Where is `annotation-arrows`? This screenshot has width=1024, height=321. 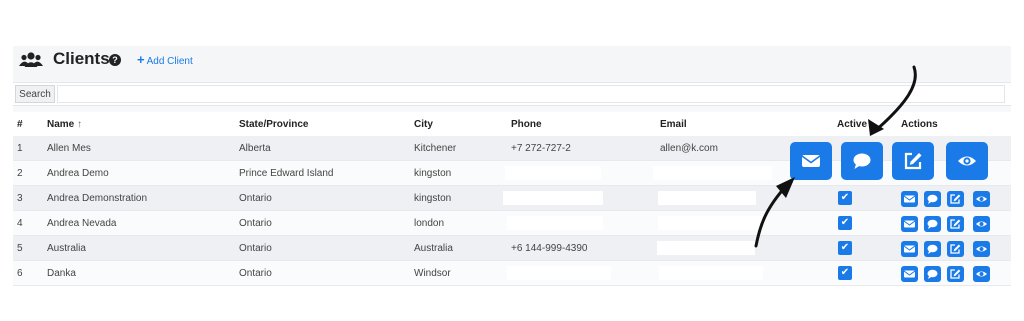
annotation-arrows is located at coordinates (835, 156).